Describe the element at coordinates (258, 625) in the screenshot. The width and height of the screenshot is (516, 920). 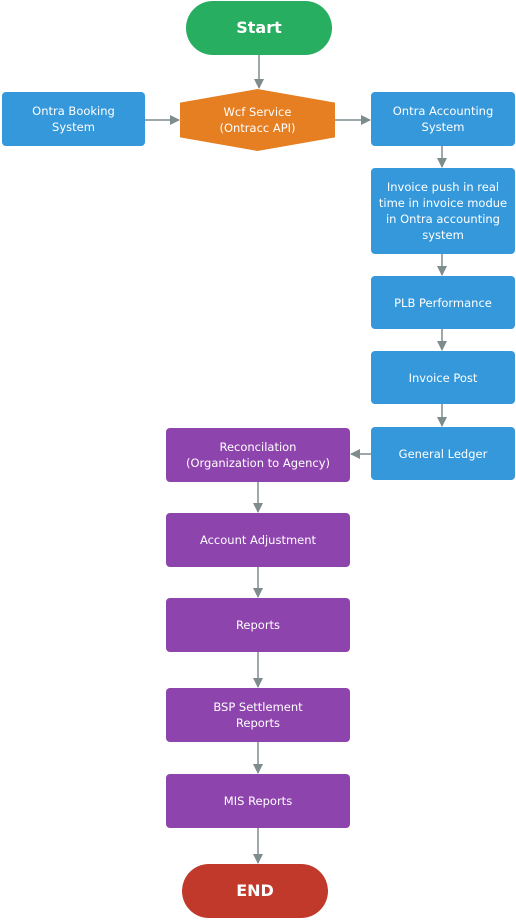
I see `node-reports: Reports` at that location.